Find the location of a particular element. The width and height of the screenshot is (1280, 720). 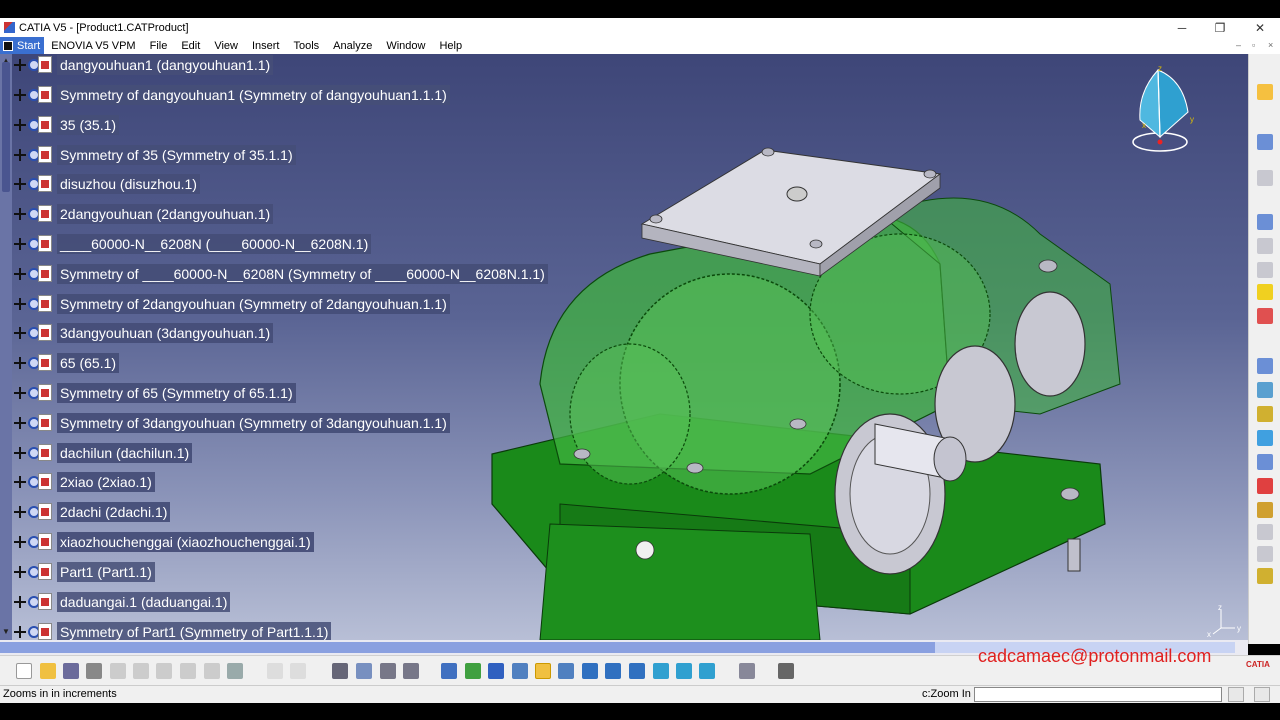

tree-node: 2dangyouhuan (2dangyouhuan.1) is located at coordinates (144, 214).